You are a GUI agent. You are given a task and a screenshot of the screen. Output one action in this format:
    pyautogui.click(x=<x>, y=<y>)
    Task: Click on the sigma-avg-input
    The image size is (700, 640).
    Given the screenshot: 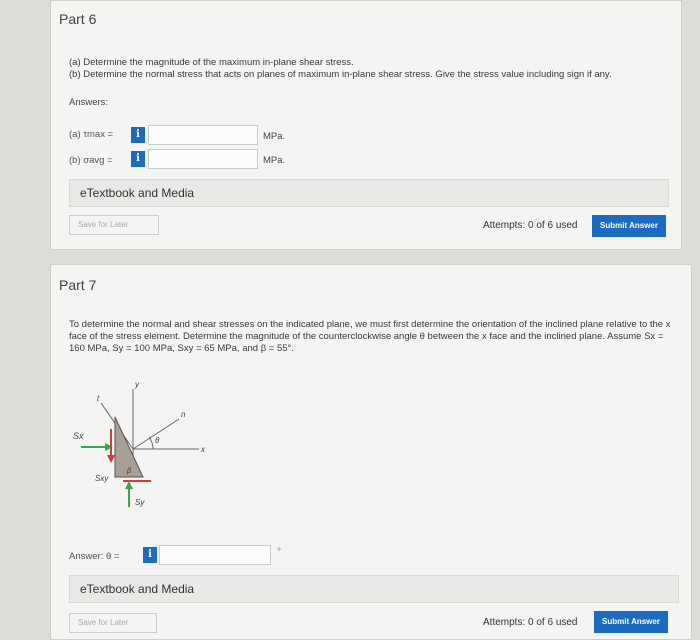 What is the action you would take?
    pyautogui.click(x=203, y=159)
    